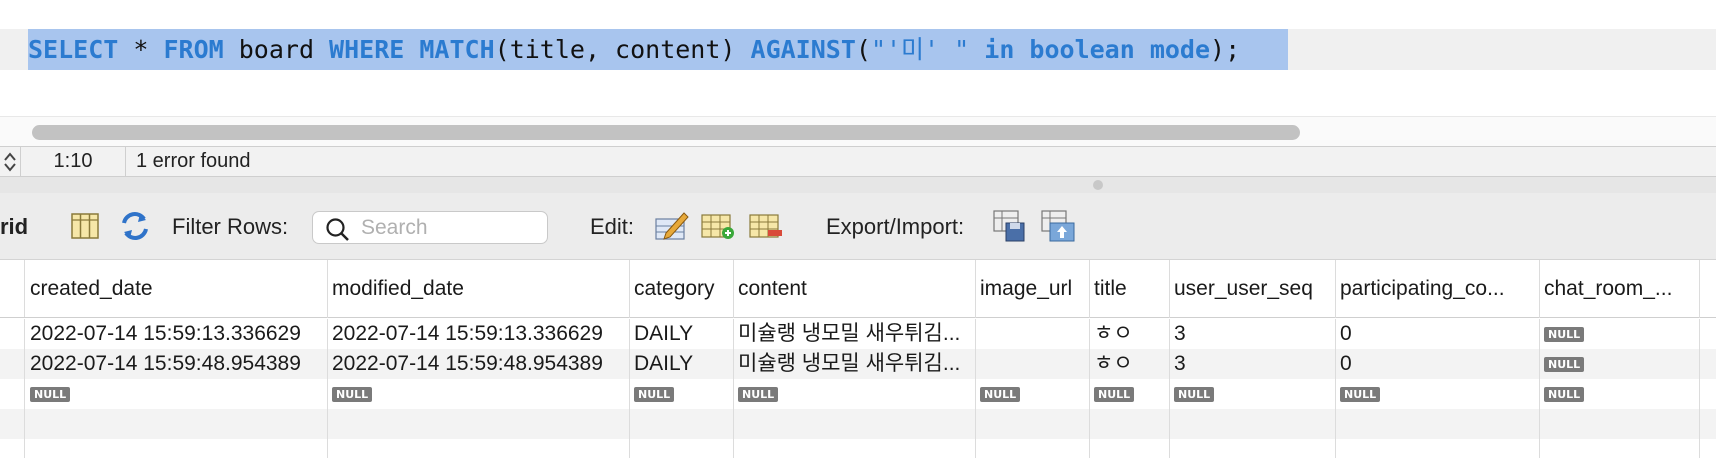 The width and height of the screenshot is (1716, 458). Describe the element at coordinates (858, 161) in the screenshot. I see `editor-status-bar: 1:10 1 error found` at that location.